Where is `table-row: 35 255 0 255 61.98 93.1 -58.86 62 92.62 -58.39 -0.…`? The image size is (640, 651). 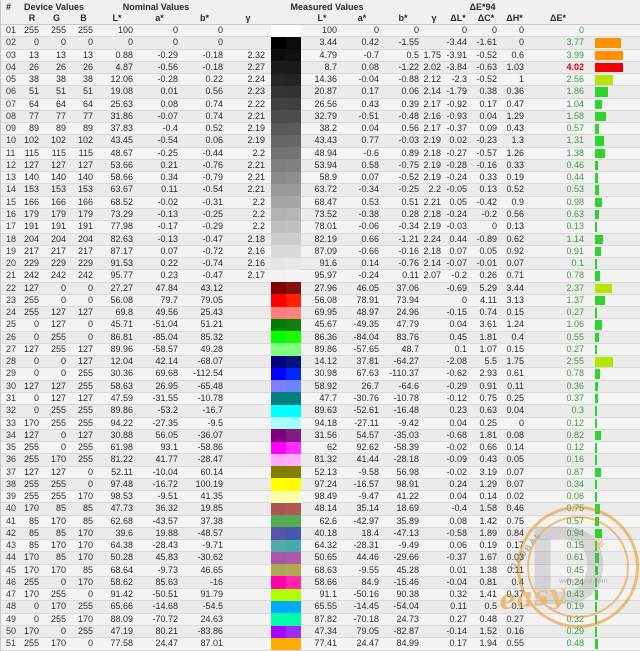
table-row: 35 255 0 255 61.98 93.1 -58.86 62 92.62 -58.39 -0.… is located at coordinates (320, 448).